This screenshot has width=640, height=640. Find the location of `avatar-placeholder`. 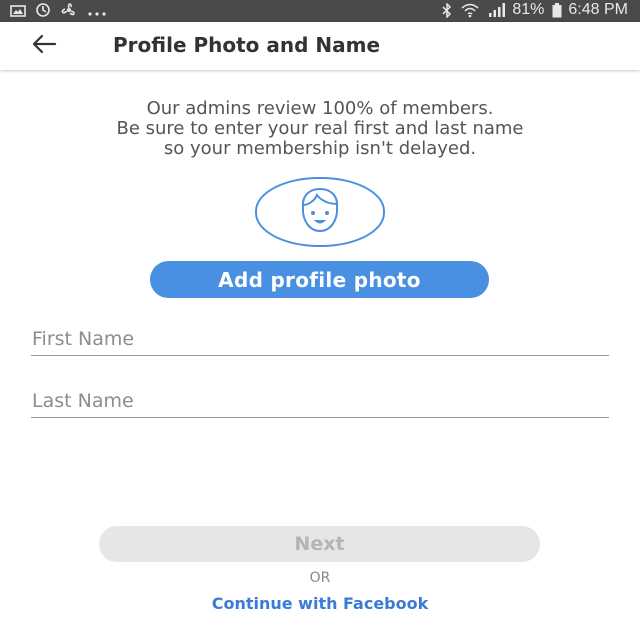

avatar-placeholder is located at coordinates (320, 212).